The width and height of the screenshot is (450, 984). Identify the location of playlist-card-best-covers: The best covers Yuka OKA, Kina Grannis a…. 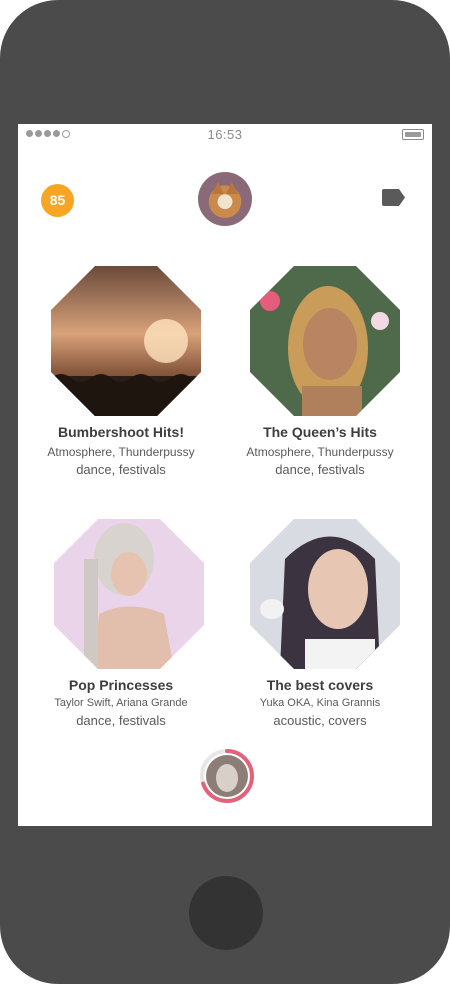
(320, 622).